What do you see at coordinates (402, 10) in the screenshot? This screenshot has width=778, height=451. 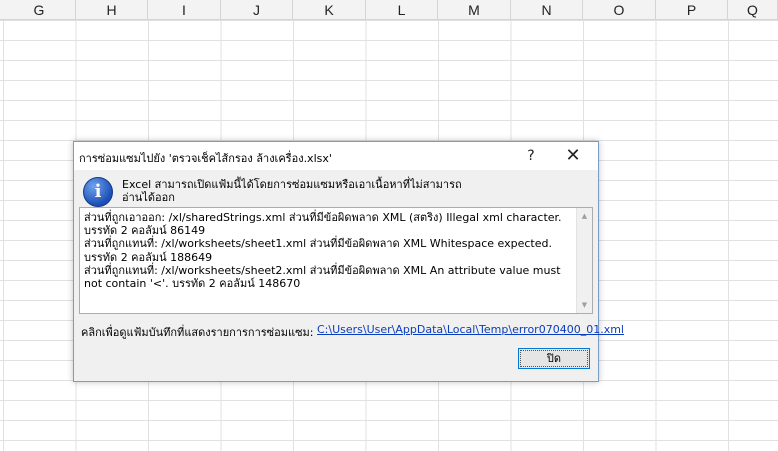 I see `column-header-l: L` at bounding box center [402, 10].